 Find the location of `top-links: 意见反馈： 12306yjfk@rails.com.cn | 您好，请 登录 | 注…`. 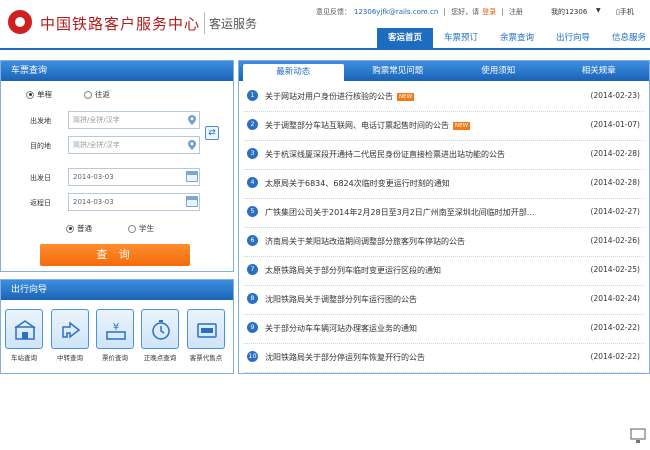

top-links: 意见反馈： 12306yjfk@rails.com.cn | 您好，请 登录 | 注… is located at coordinates (421, 12).